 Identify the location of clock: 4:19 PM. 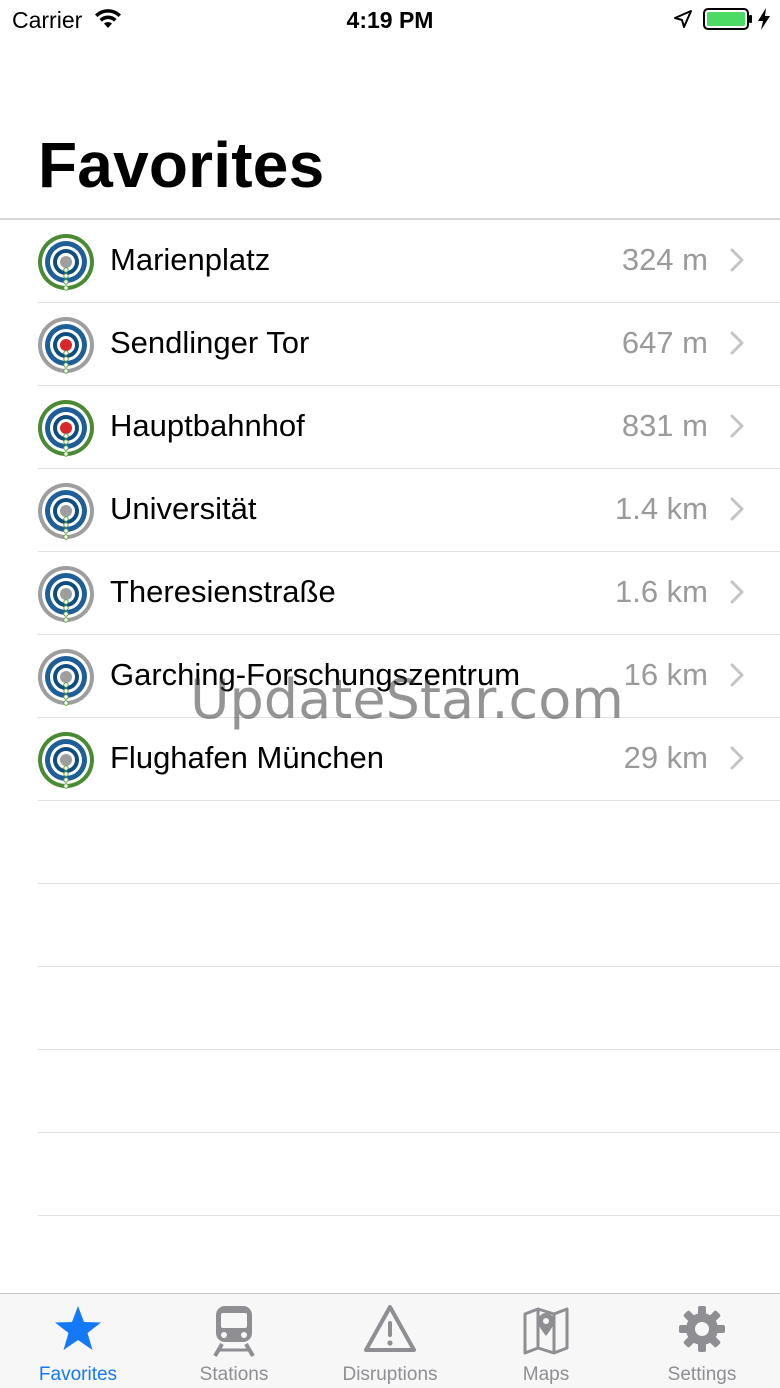
(390, 20).